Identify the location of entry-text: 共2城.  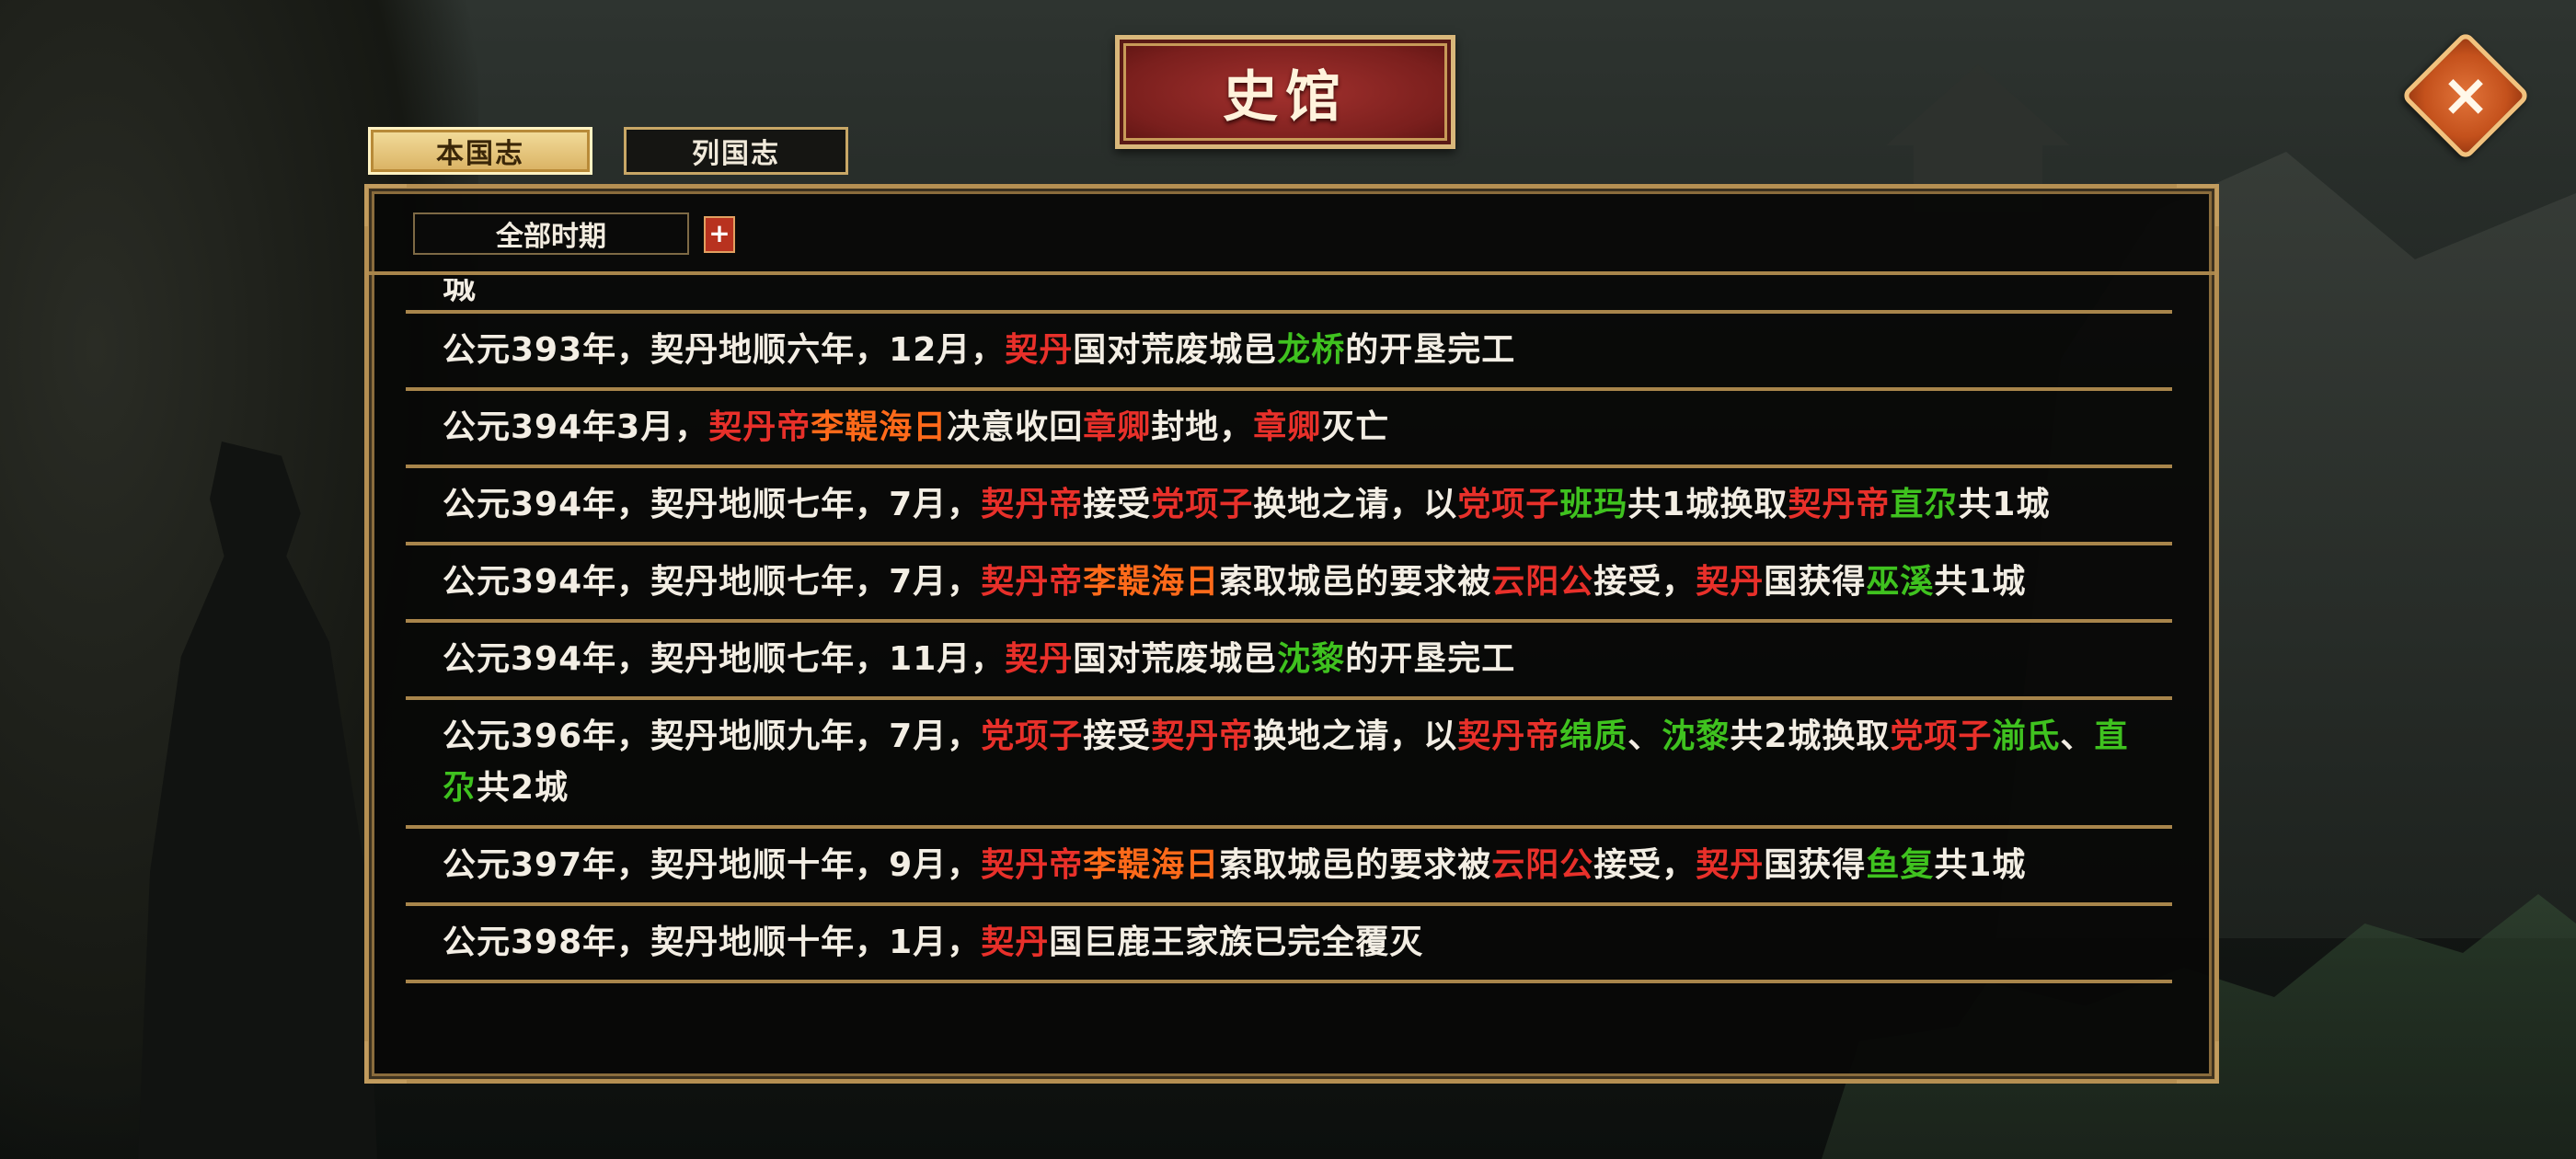
(523, 788).